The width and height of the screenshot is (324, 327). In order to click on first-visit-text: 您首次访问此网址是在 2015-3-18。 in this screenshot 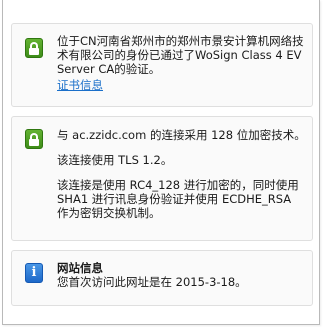, I will do `click(152, 282)`.